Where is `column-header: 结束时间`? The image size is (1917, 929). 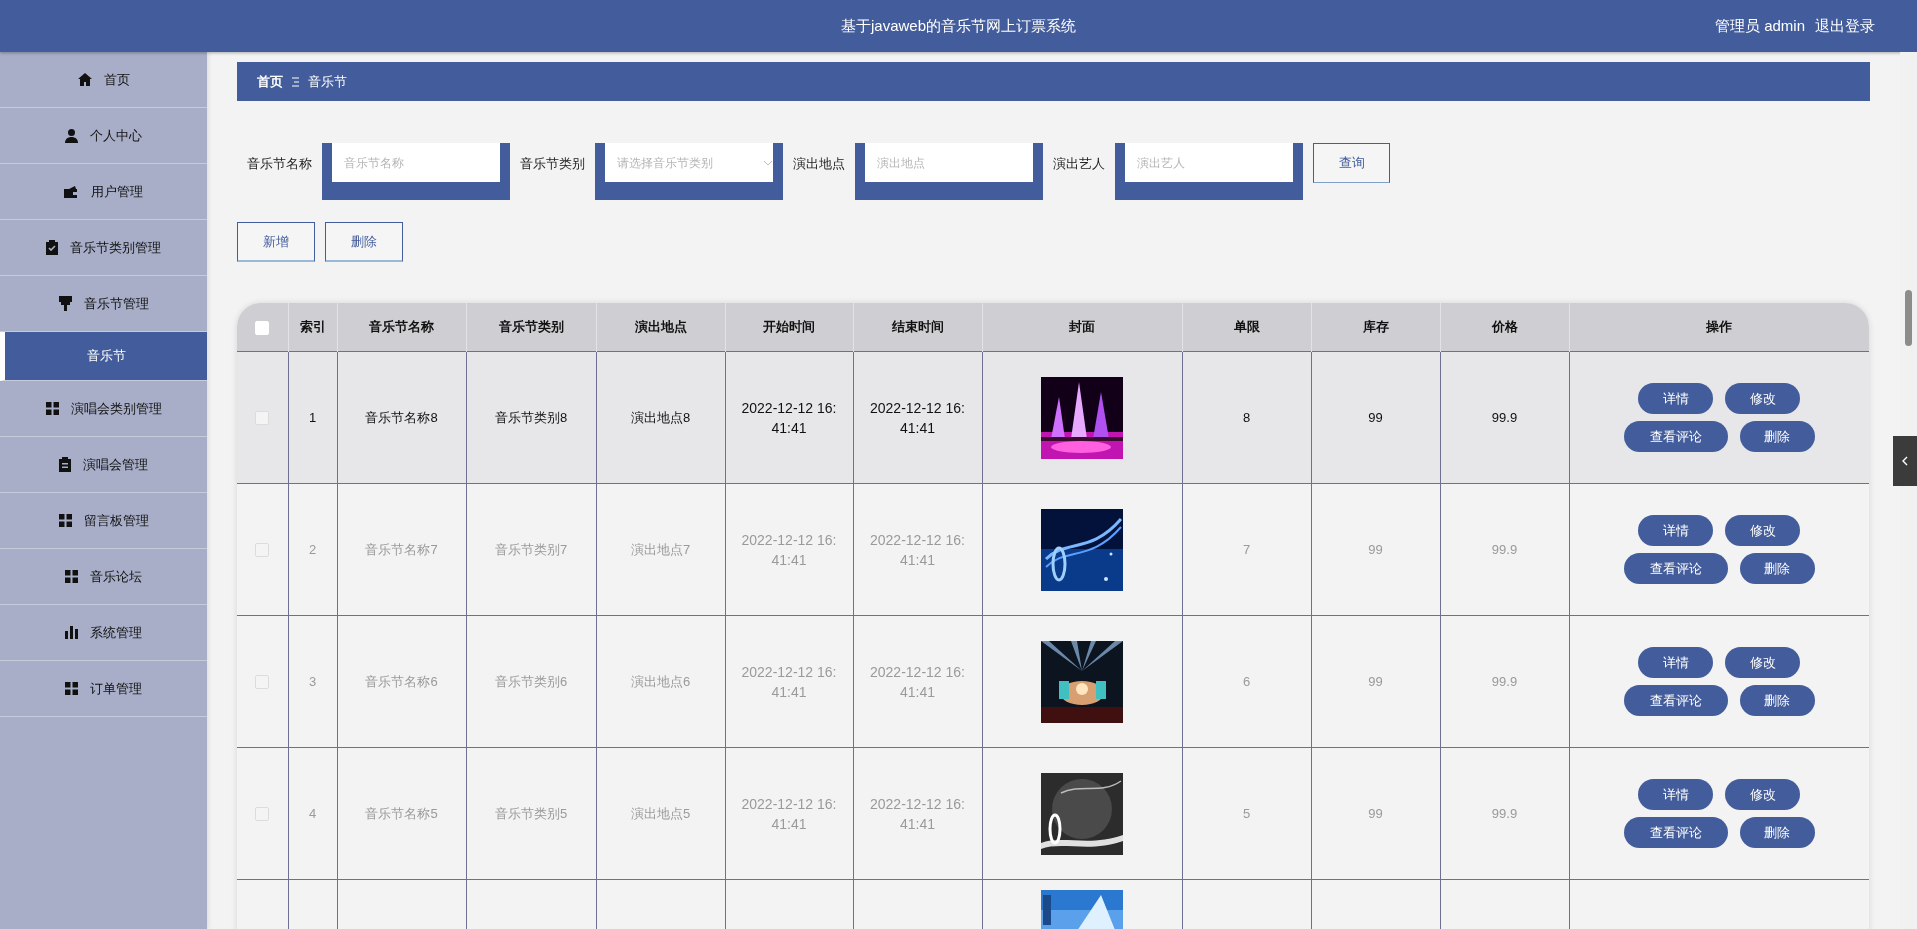
column-header: 结束时间 is located at coordinates (917, 327).